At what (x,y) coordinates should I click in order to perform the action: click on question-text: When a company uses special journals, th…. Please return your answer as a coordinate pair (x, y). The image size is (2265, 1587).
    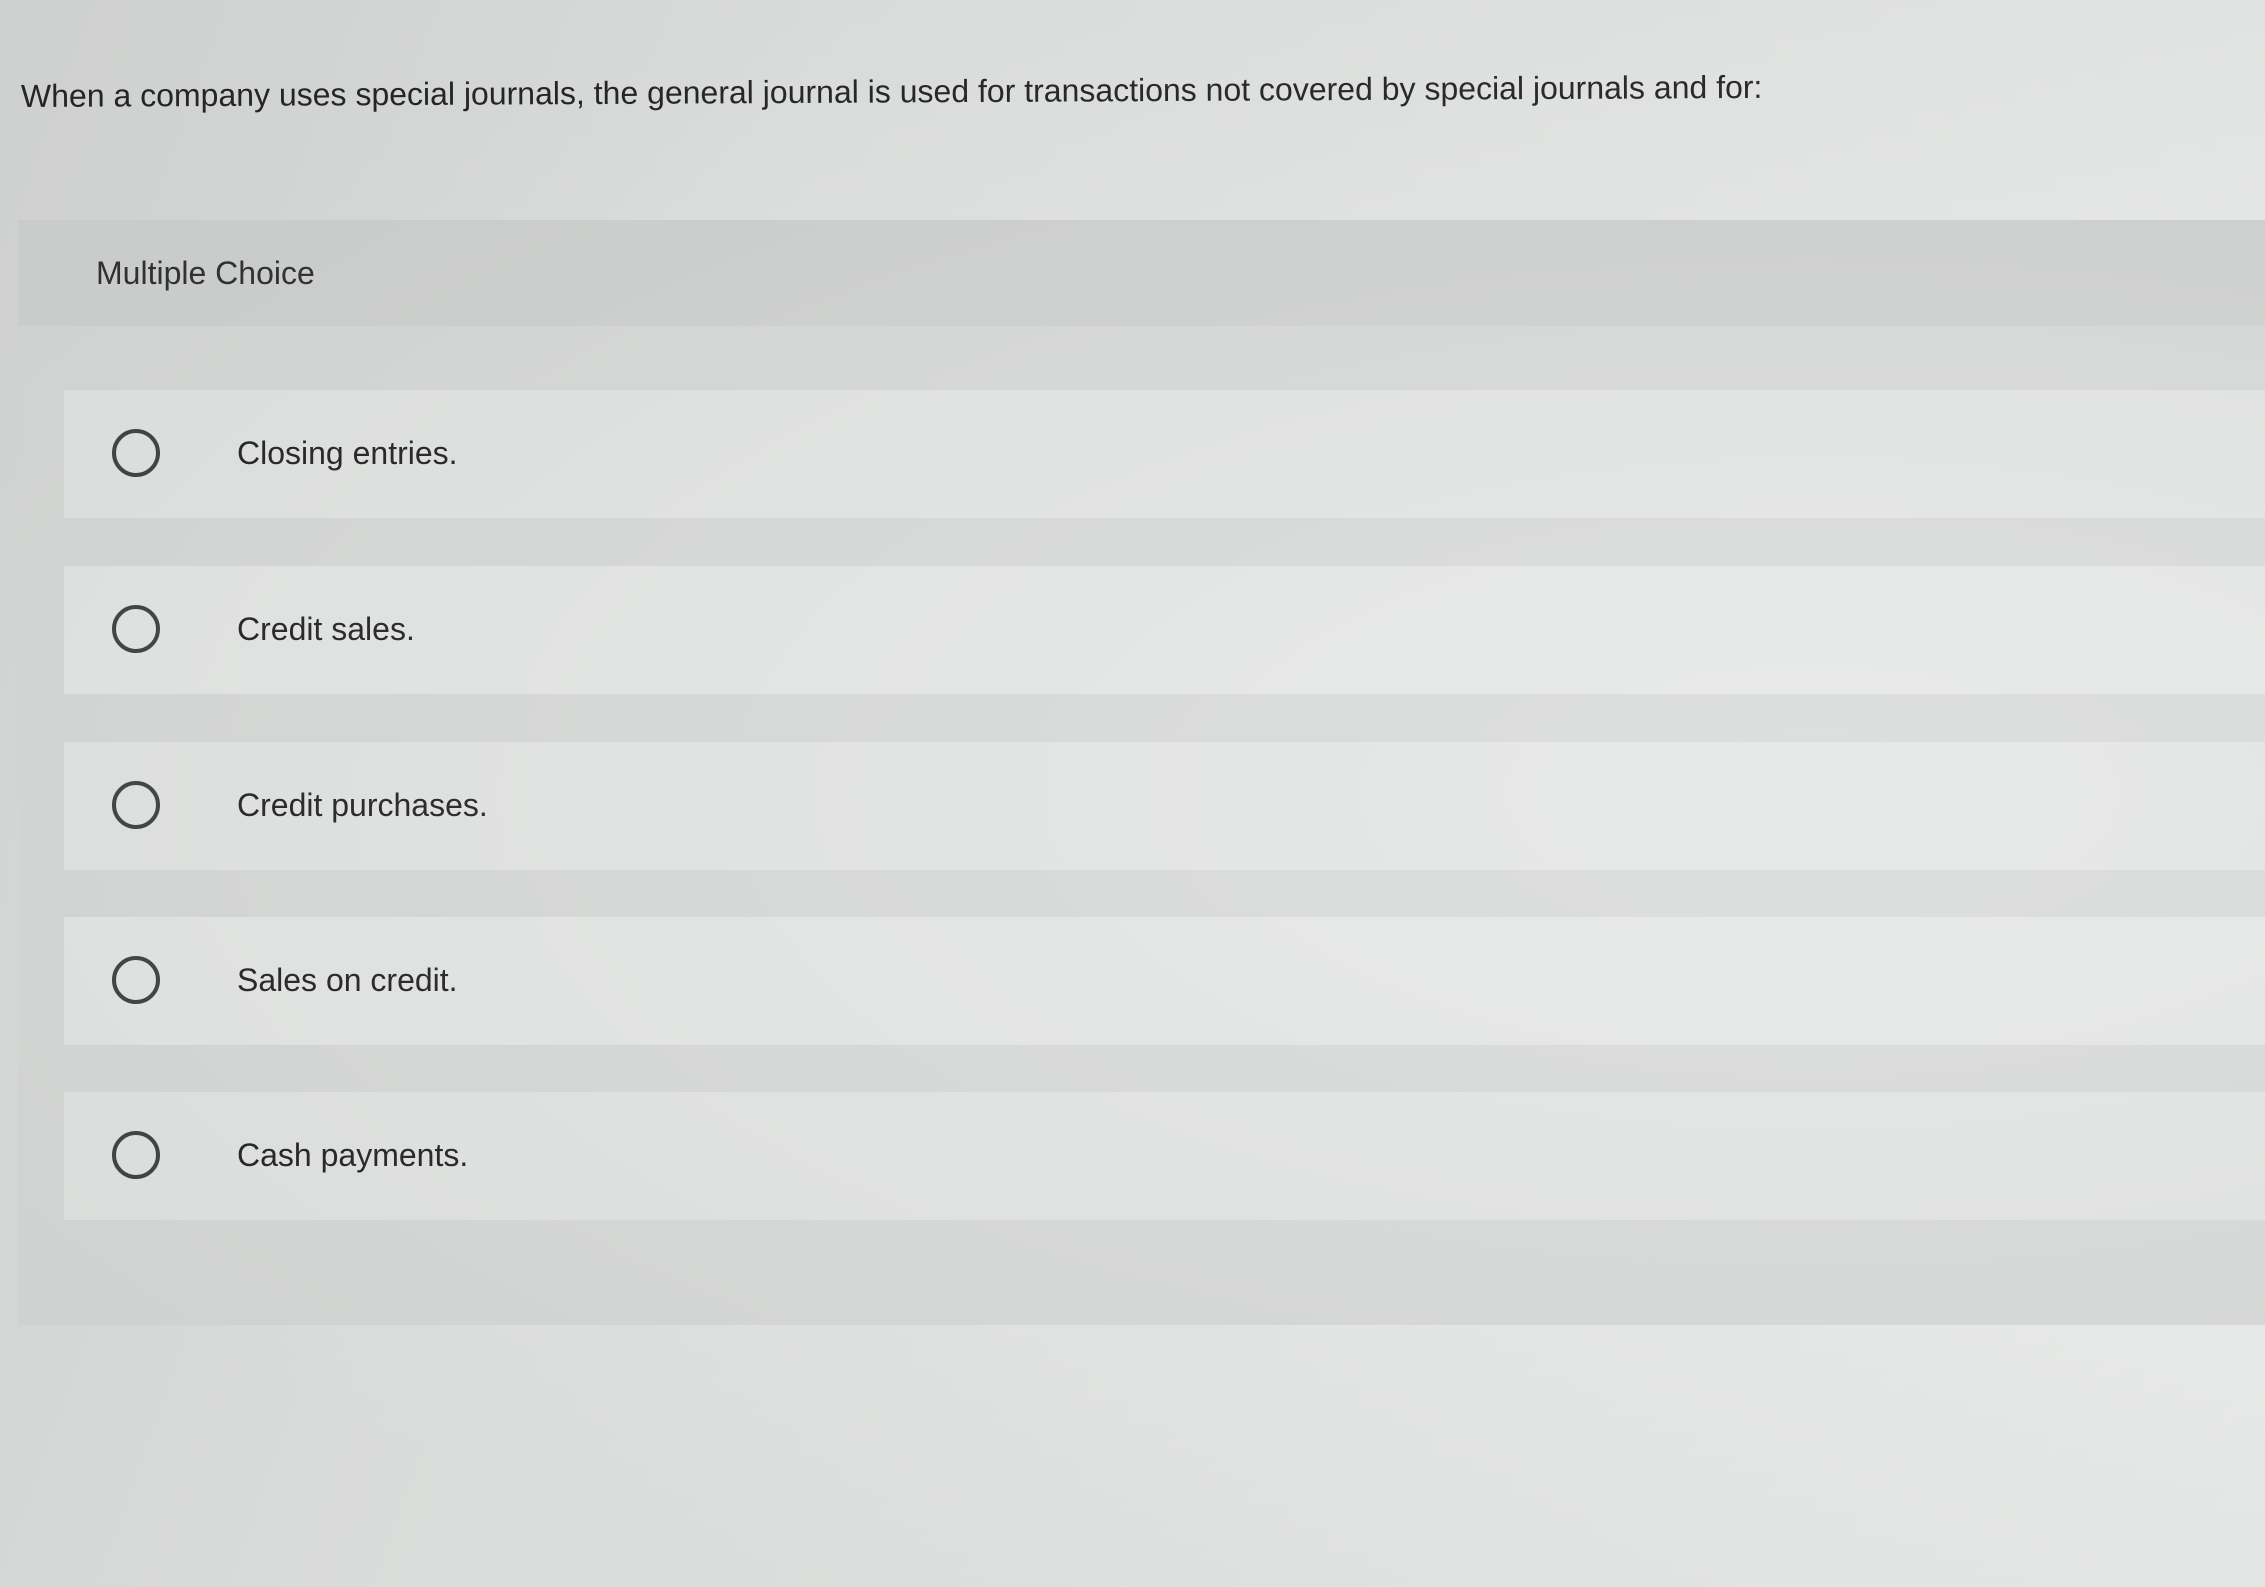
    Looking at the image, I should click on (891, 91).